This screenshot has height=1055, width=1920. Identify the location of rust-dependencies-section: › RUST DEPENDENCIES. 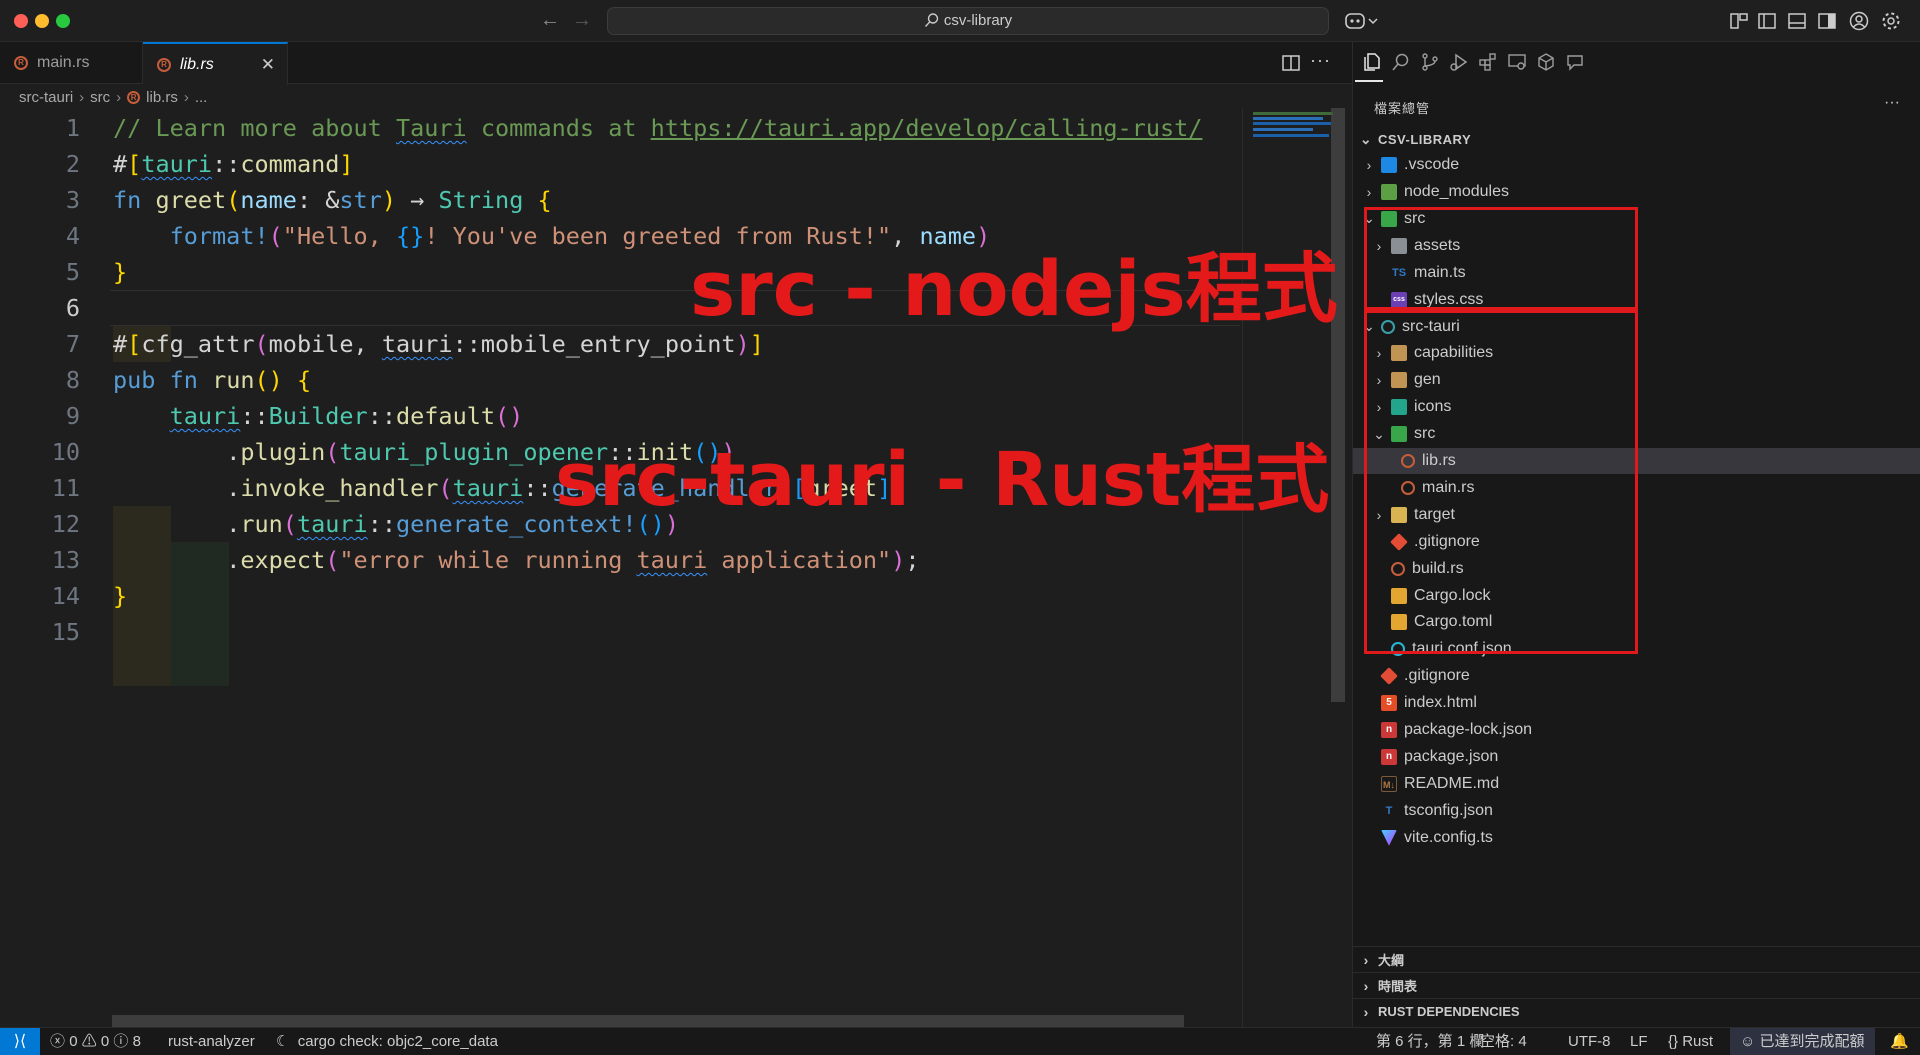
(1636, 1011).